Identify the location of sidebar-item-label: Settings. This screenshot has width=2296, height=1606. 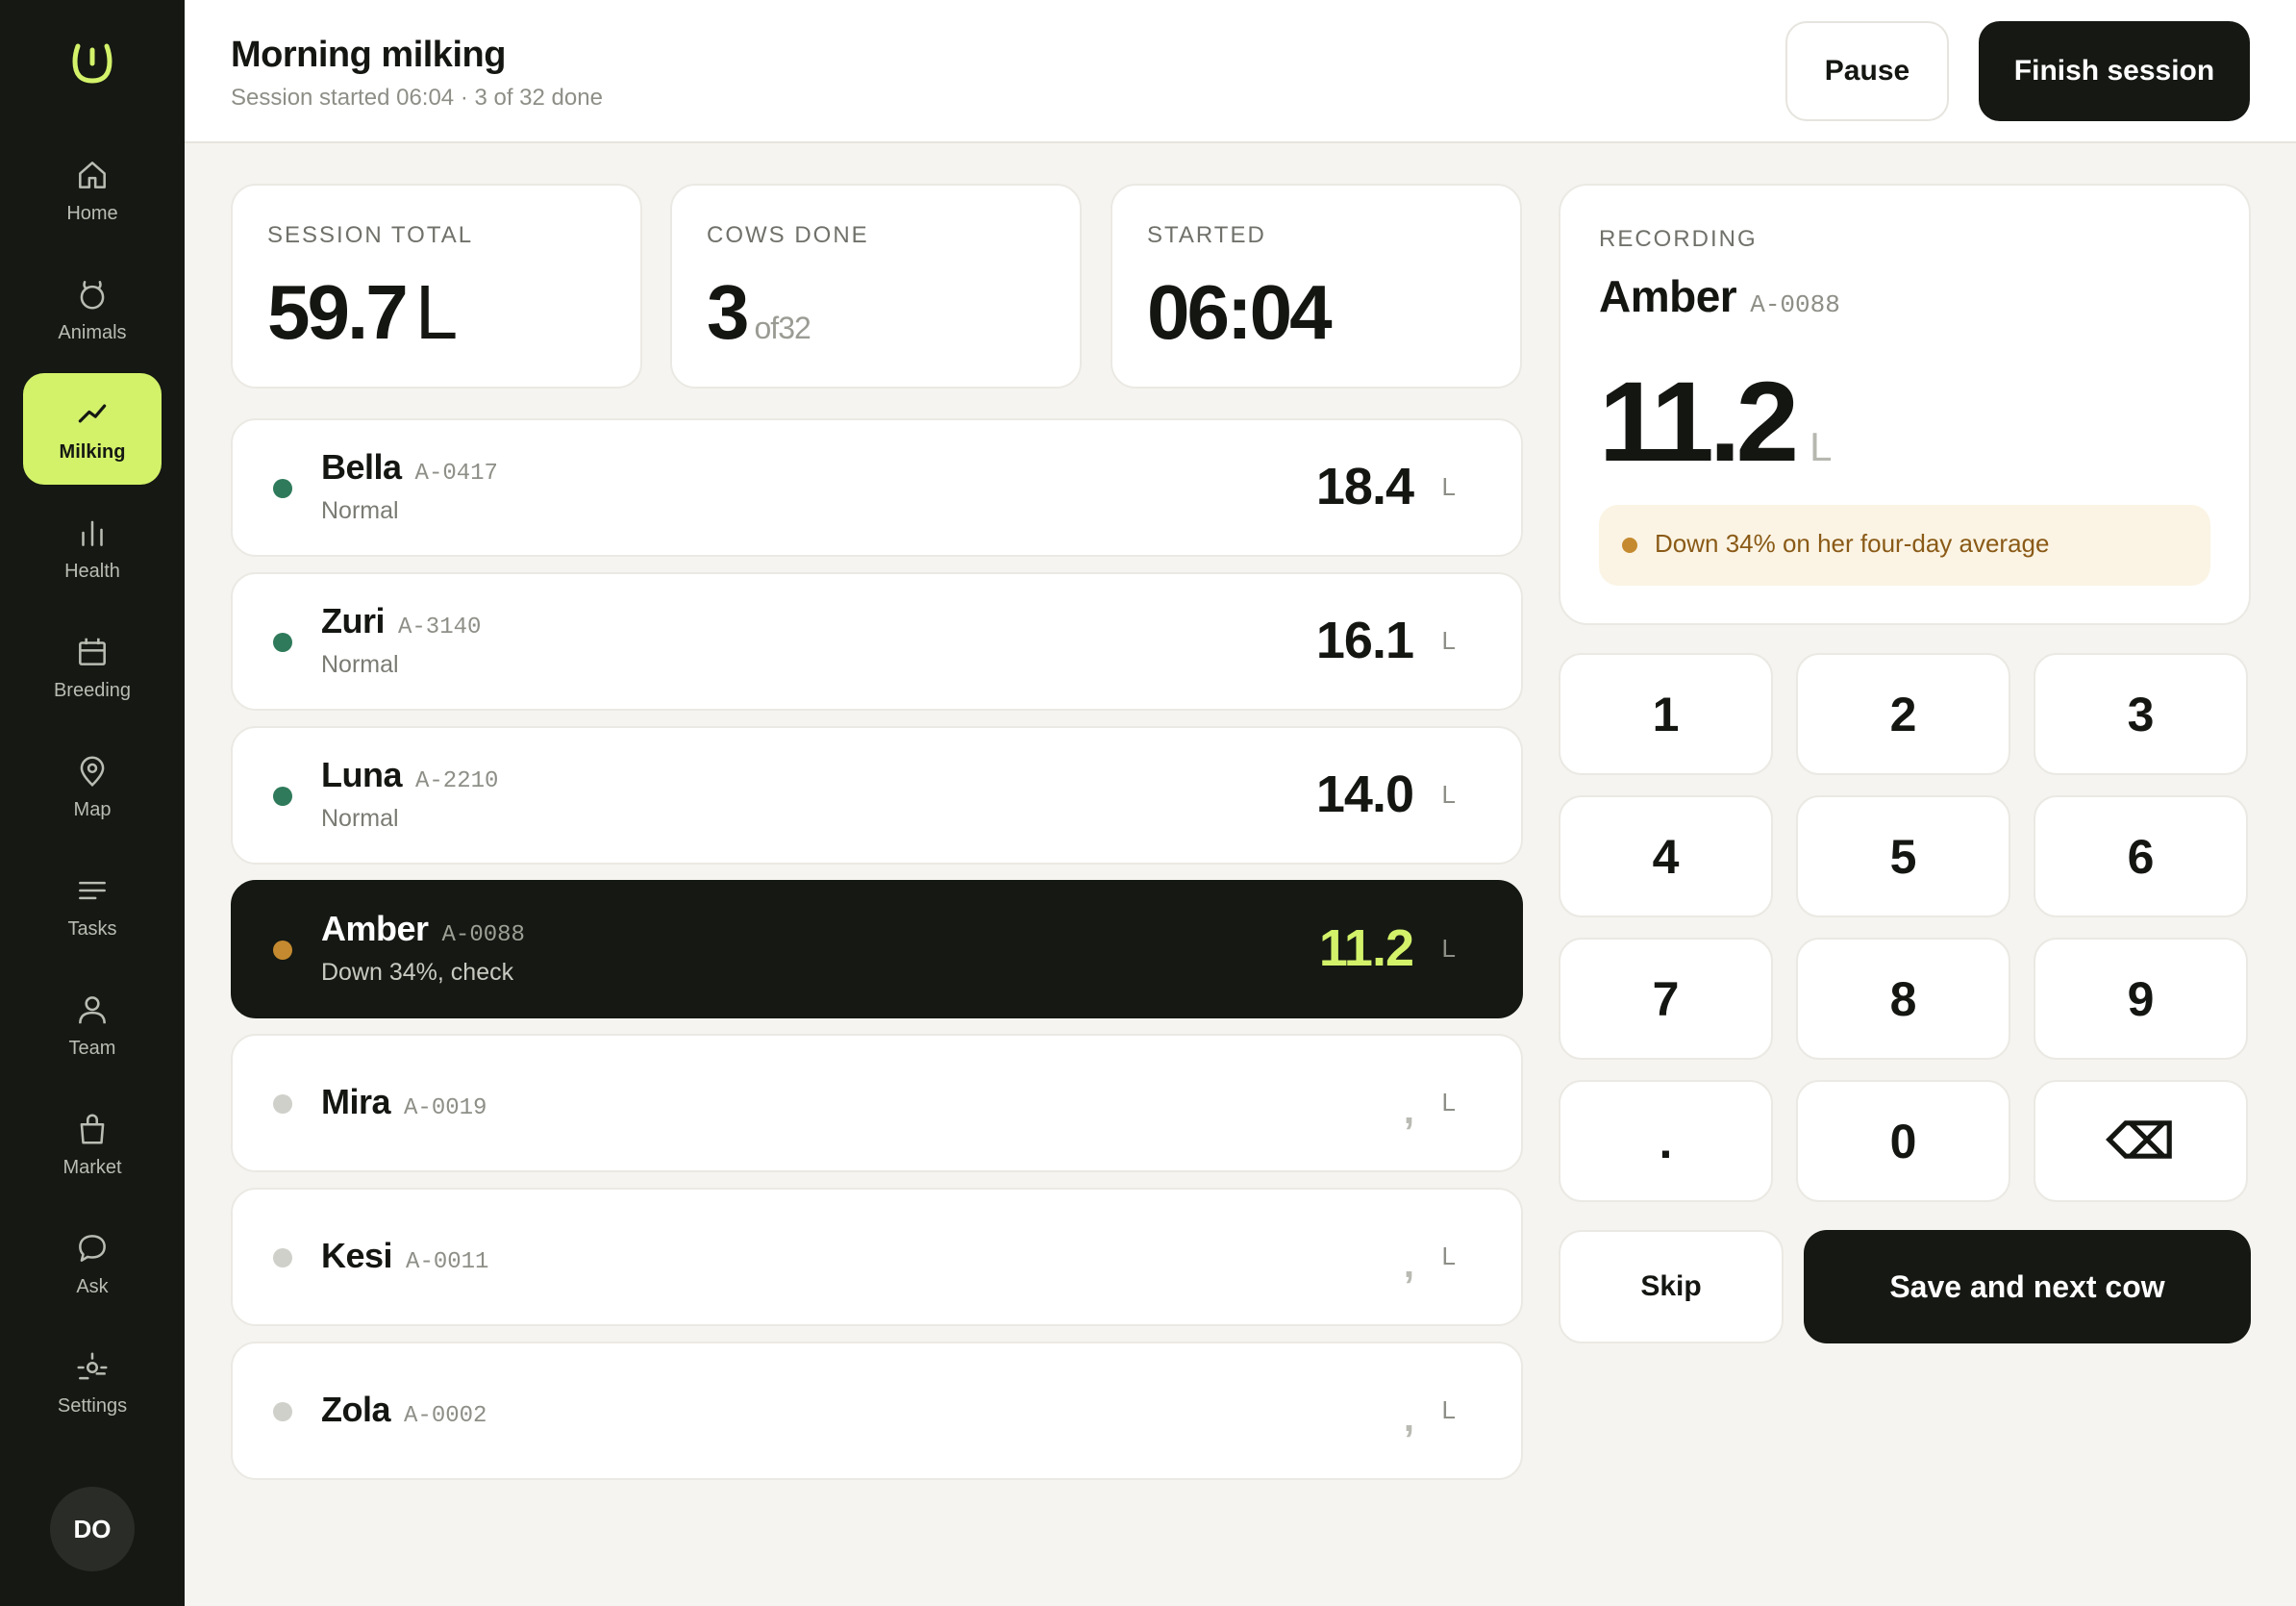
(92, 1405).